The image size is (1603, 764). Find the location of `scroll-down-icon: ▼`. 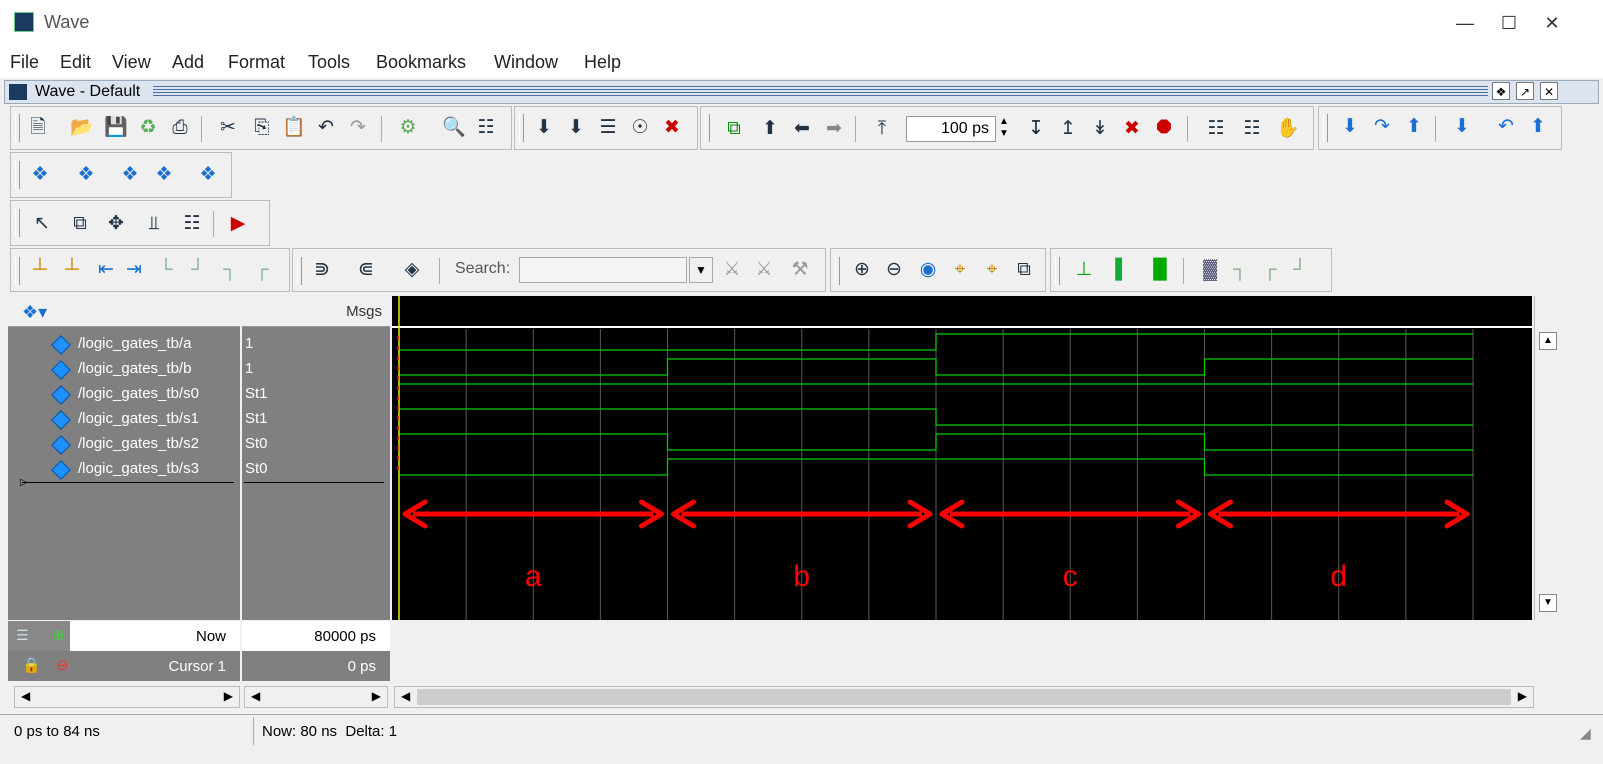

scroll-down-icon: ▼ is located at coordinates (1548, 603).